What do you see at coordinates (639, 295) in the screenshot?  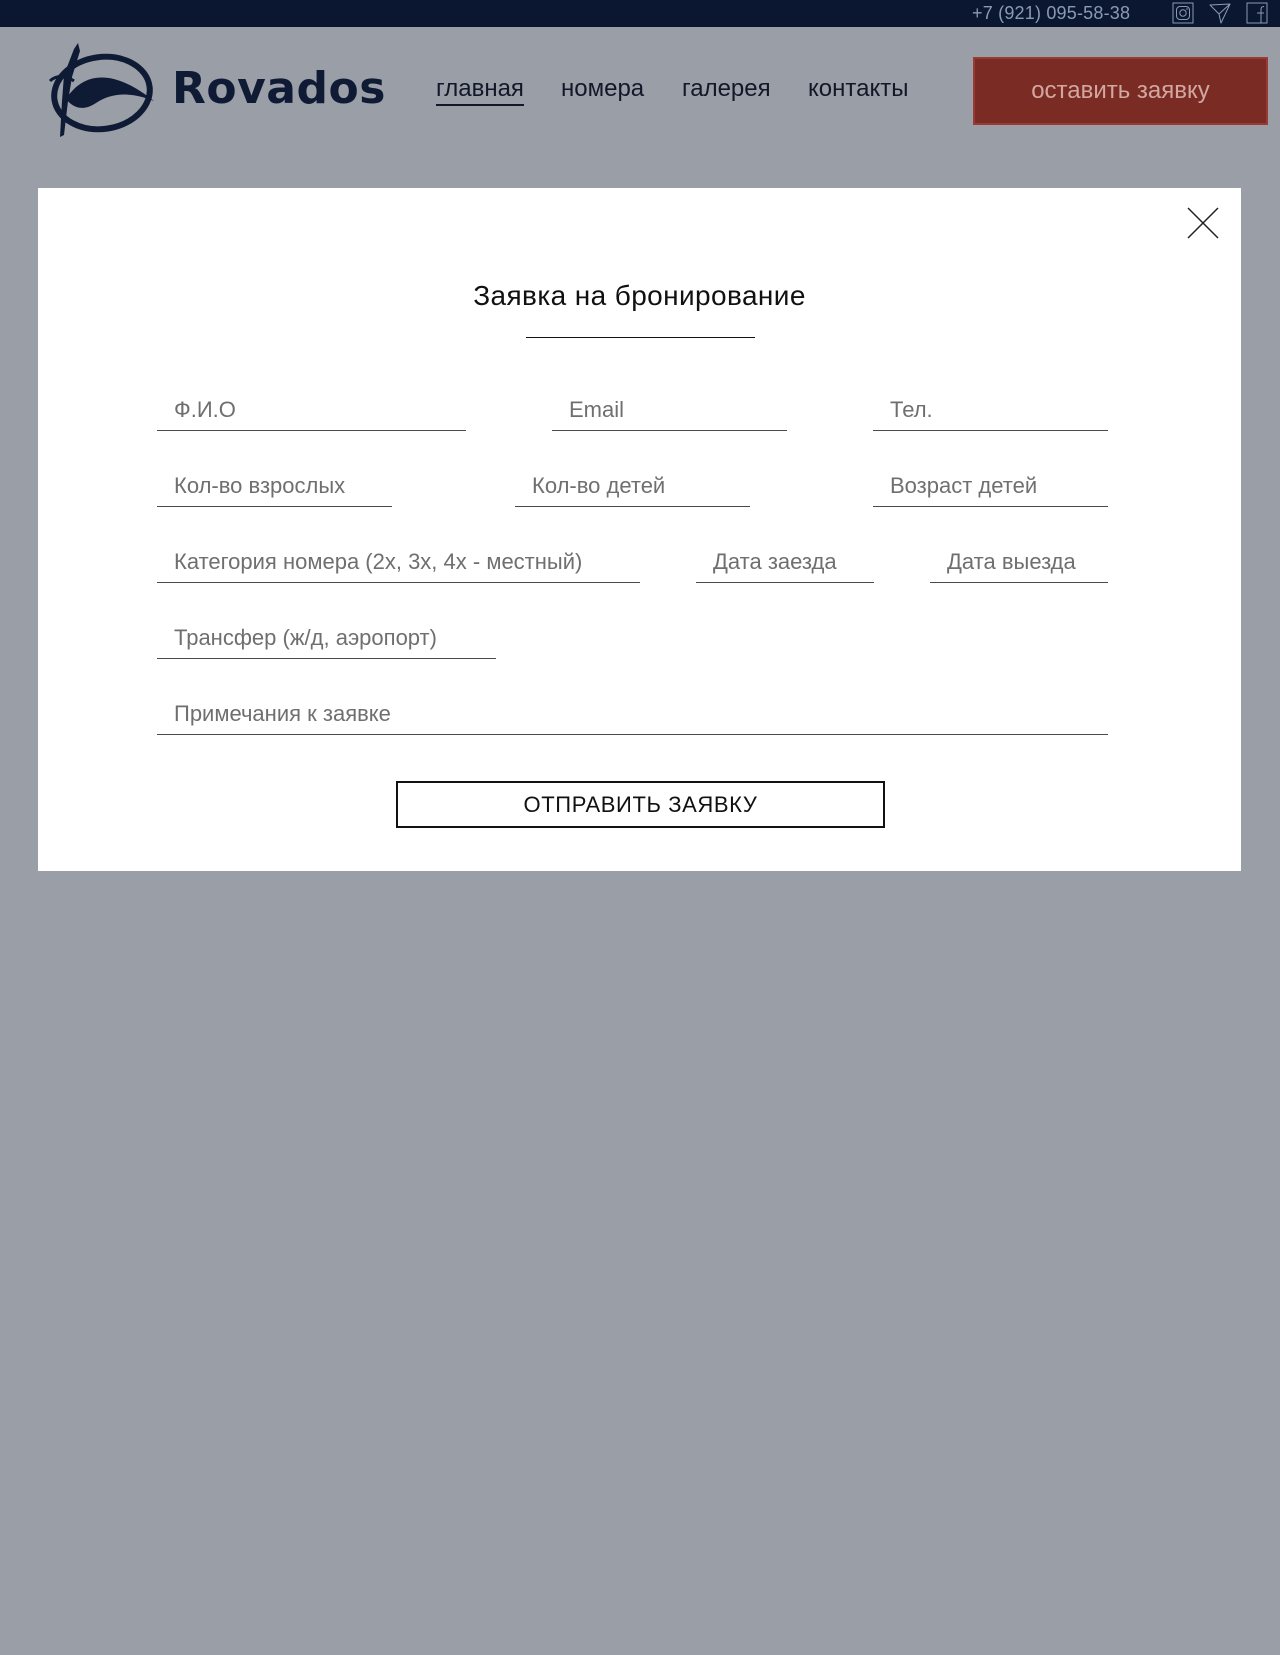 I see `modal-title: Заявка на бронирование` at bounding box center [639, 295].